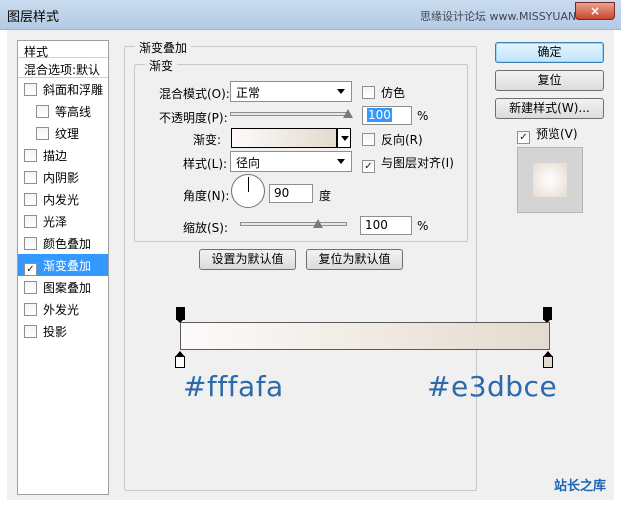  Describe the element at coordinates (549, 80) in the screenshot. I see `reset-button: 复位` at that location.